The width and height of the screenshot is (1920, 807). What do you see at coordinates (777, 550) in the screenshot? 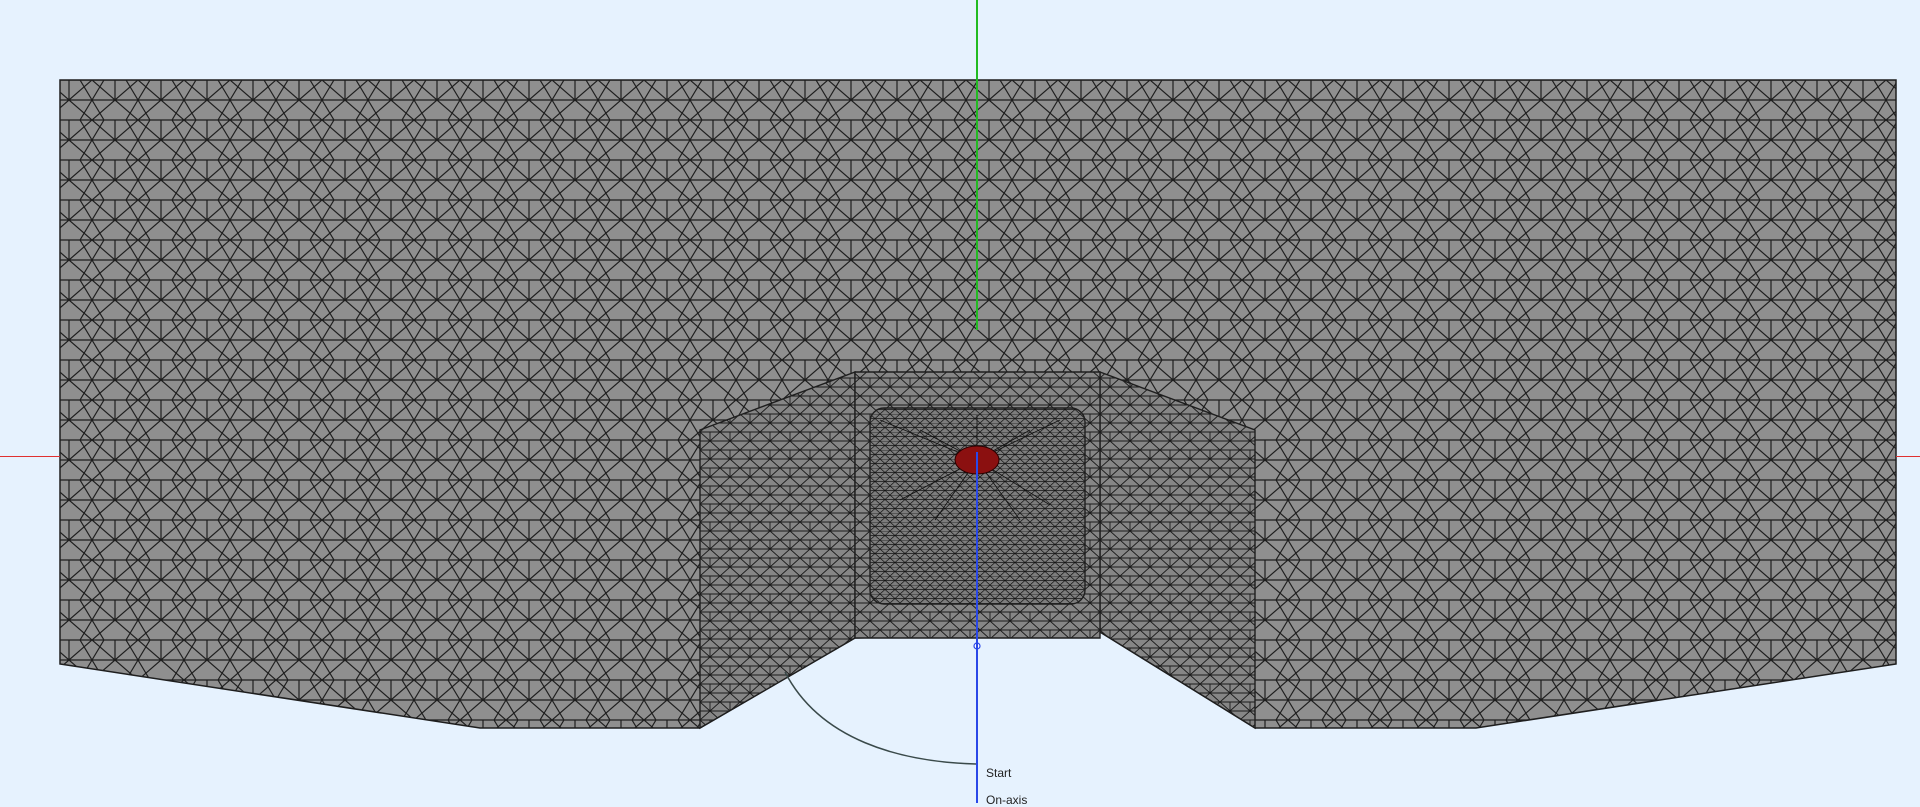
I see `mesh-left-wall` at bounding box center [777, 550].